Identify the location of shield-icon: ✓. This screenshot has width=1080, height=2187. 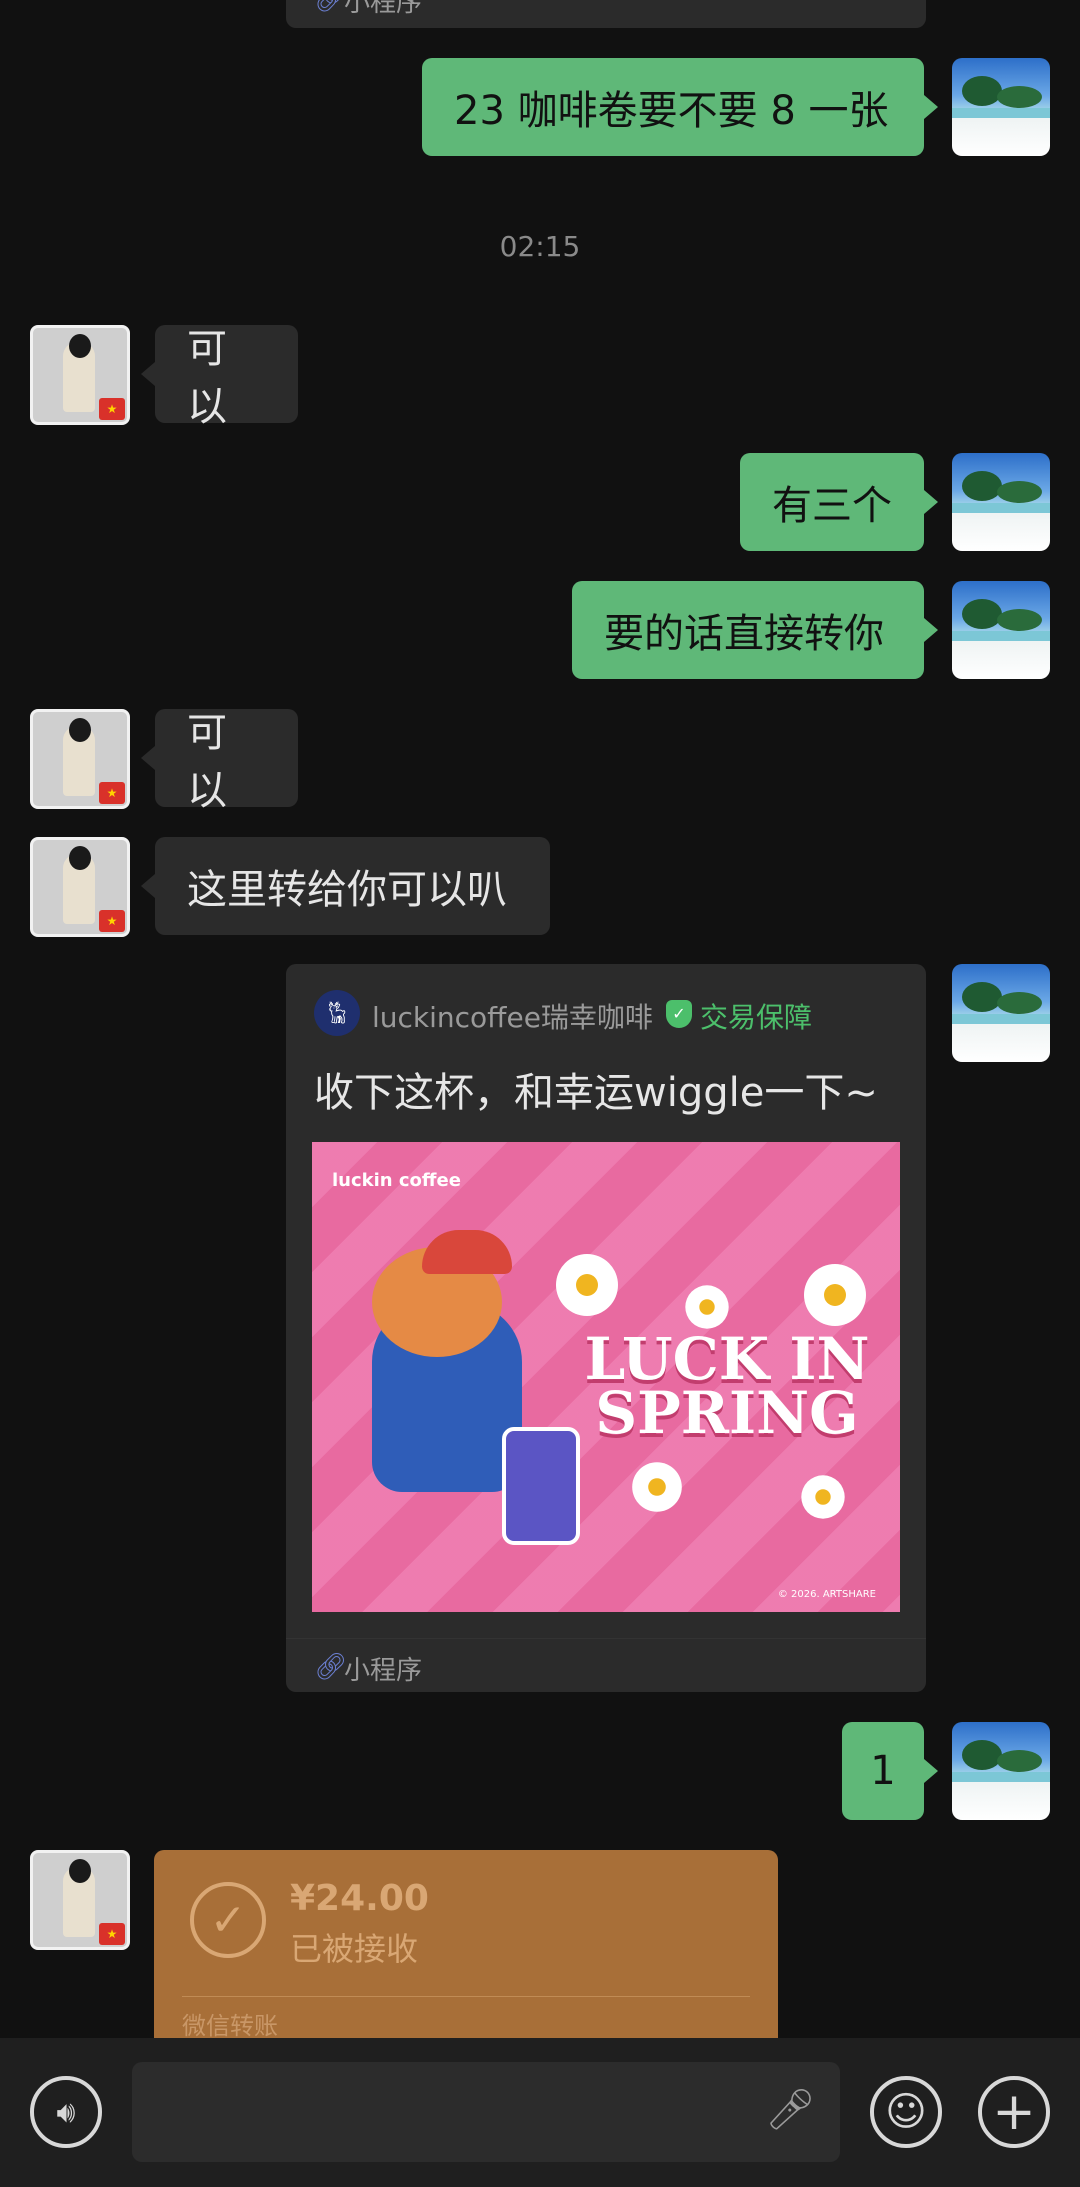
(679, 1014).